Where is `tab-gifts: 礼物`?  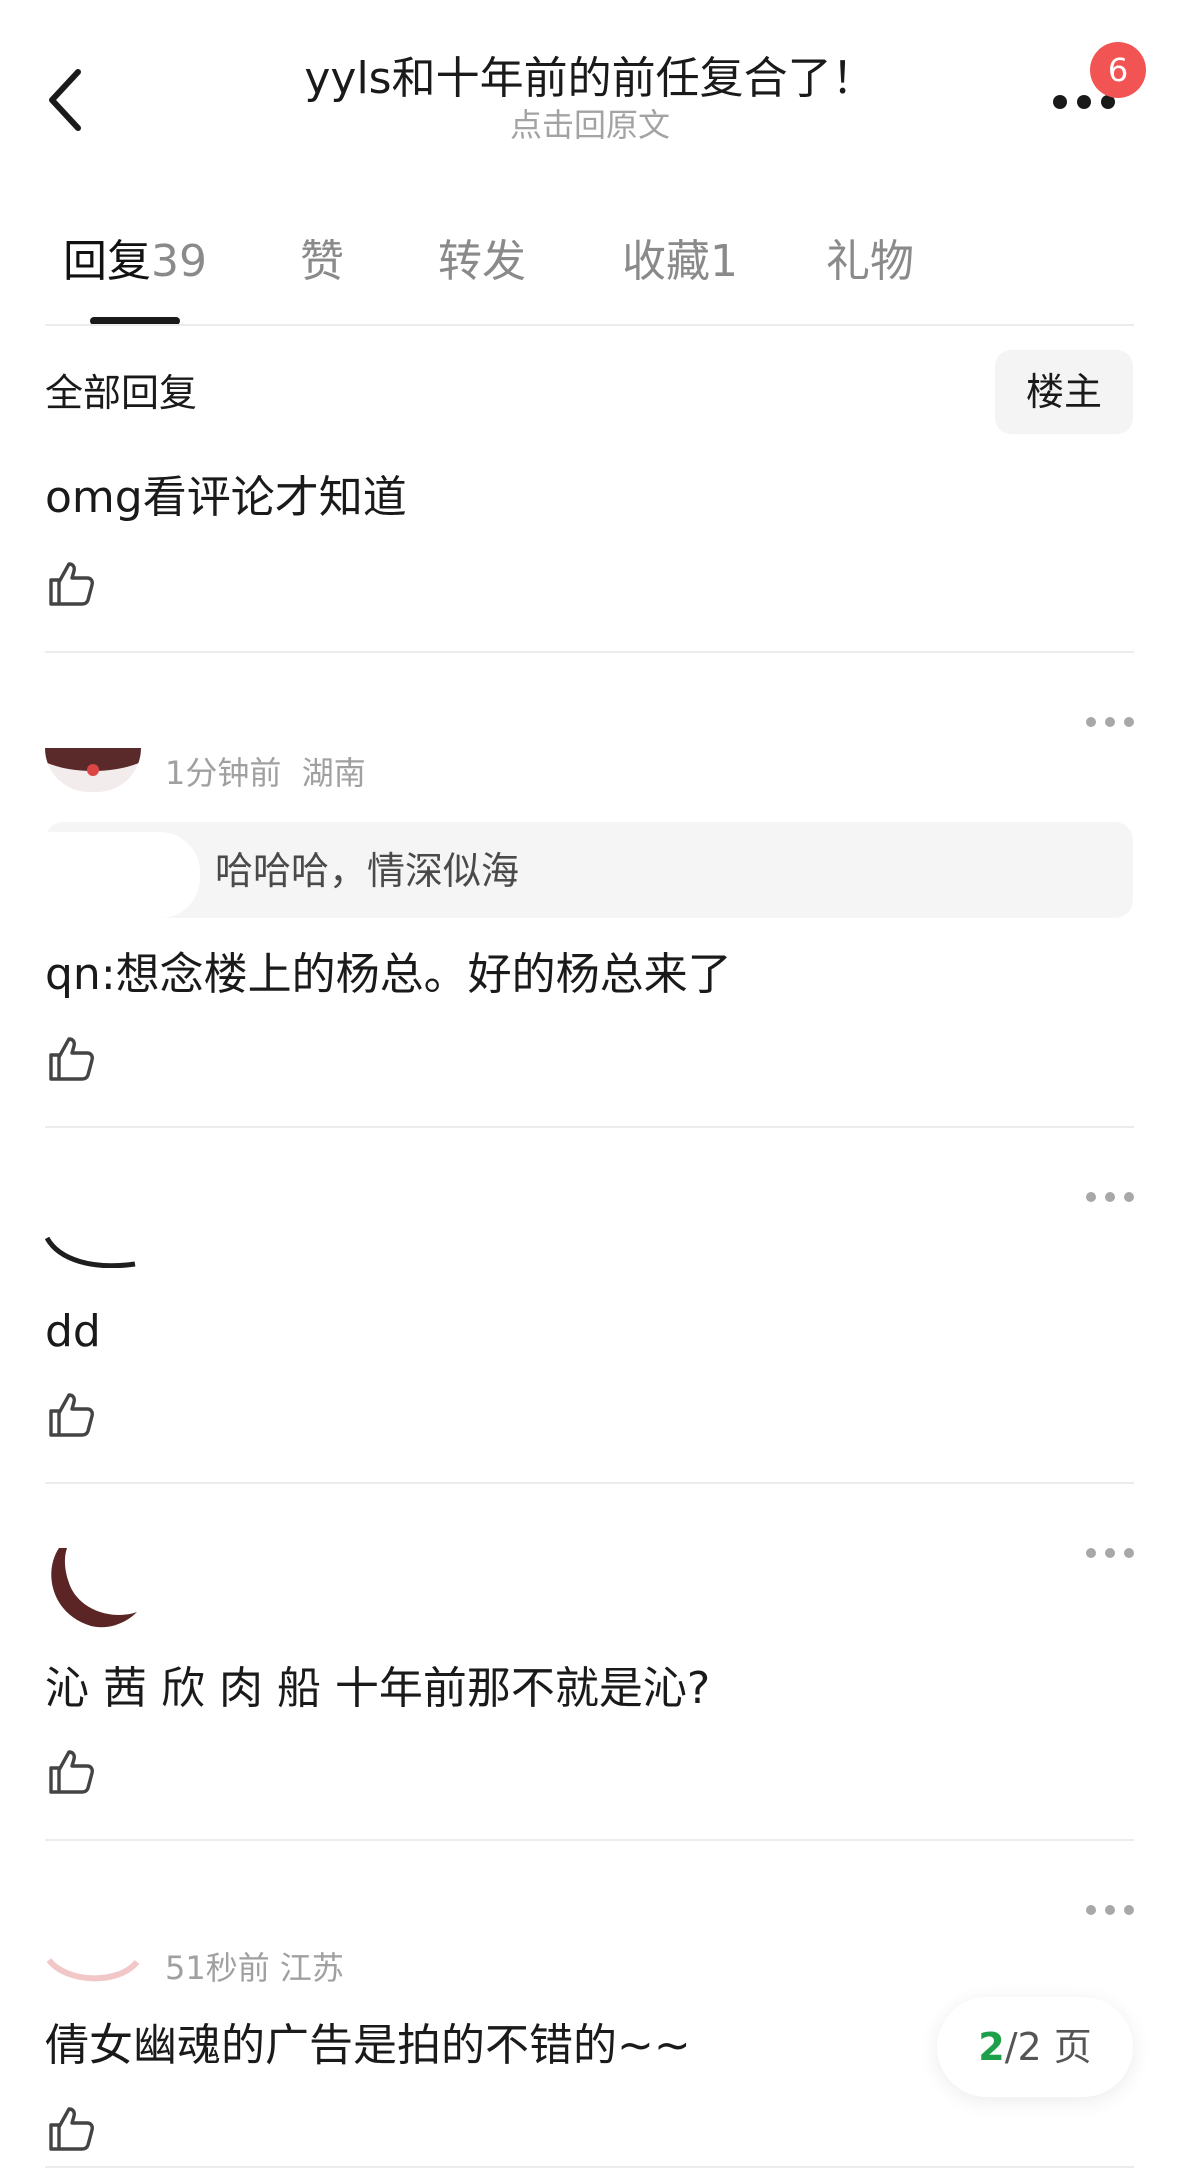
tab-gifts: 礼物 is located at coordinates (870, 262).